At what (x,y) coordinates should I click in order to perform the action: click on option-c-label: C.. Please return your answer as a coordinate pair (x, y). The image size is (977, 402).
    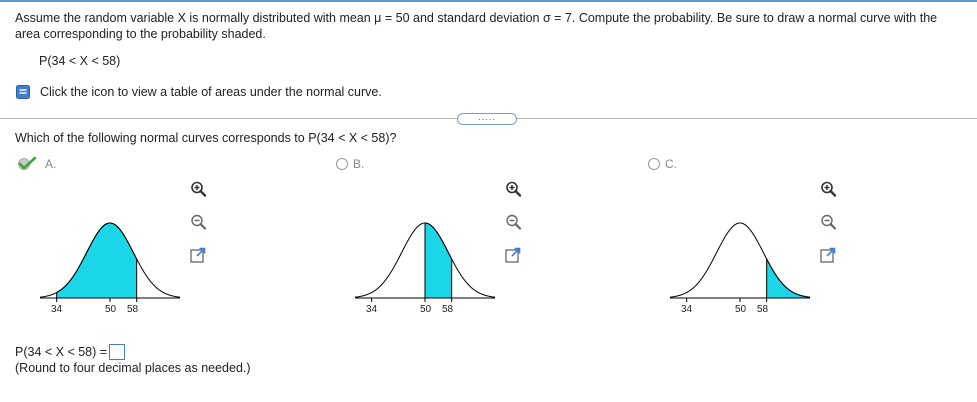
    Looking at the image, I should click on (671, 164).